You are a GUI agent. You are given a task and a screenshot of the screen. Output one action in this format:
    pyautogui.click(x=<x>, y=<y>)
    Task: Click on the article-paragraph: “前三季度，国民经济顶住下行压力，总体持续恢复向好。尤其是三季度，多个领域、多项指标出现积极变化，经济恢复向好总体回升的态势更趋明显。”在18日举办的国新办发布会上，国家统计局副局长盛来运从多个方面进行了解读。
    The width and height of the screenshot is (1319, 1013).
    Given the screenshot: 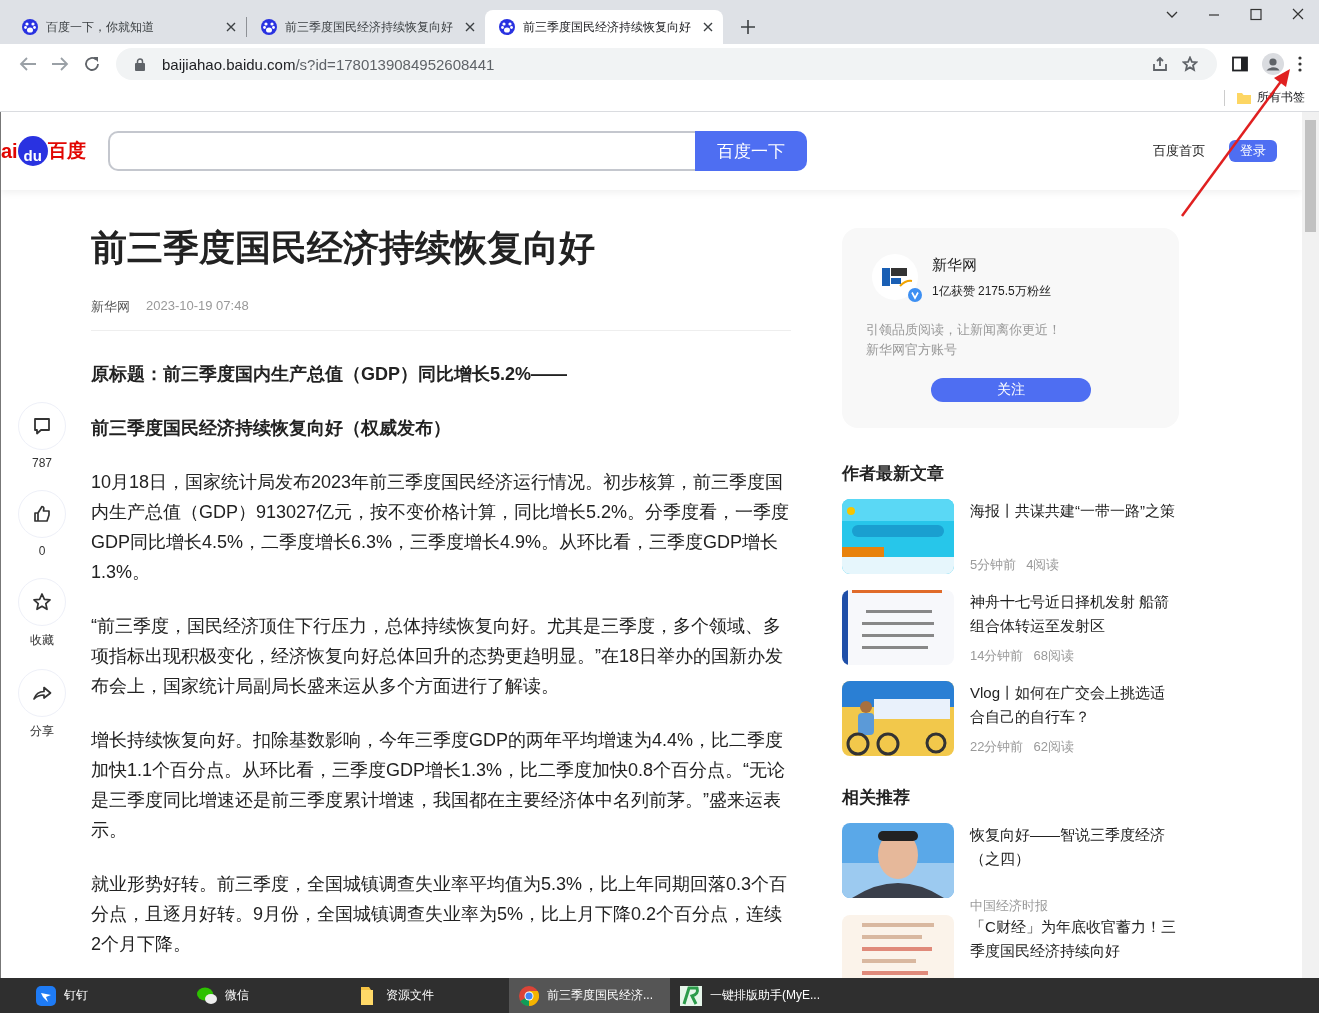 What is the action you would take?
    pyautogui.click(x=437, y=656)
    